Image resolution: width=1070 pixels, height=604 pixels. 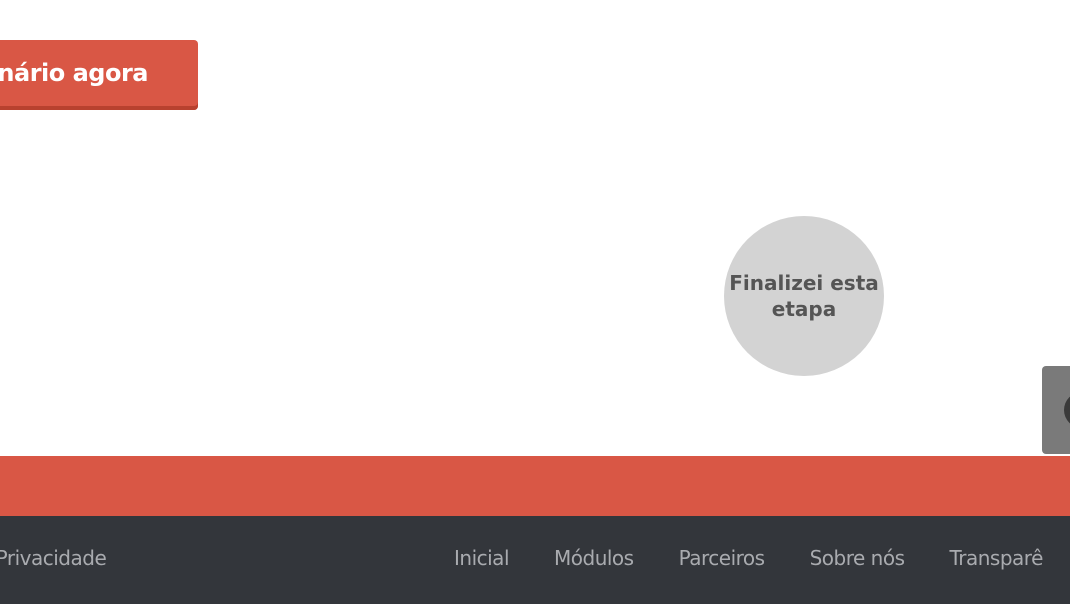 I want to click on footer-nav-inicial: Inicial, so click(x=482, y=558).